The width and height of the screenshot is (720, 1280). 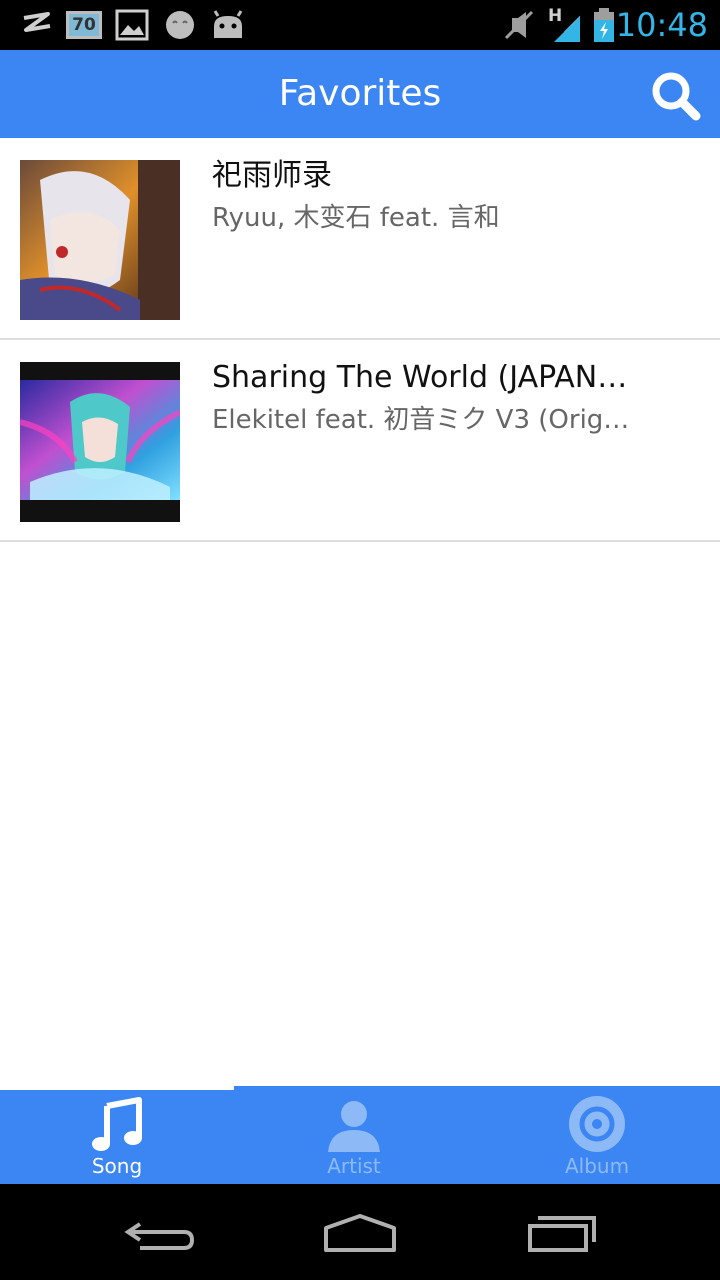 What do you see at coordinates (160, 1232) in the screenshot?
I see `back-icon` at bounding box center [160, 1232].